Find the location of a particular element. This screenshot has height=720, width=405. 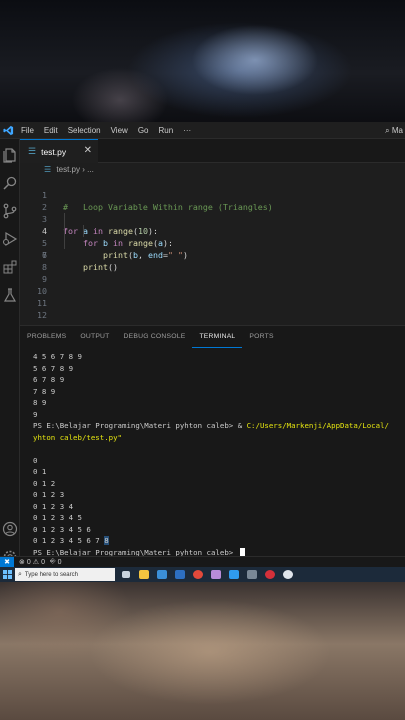

code-line: 7 is located at coordinates (212, 255).